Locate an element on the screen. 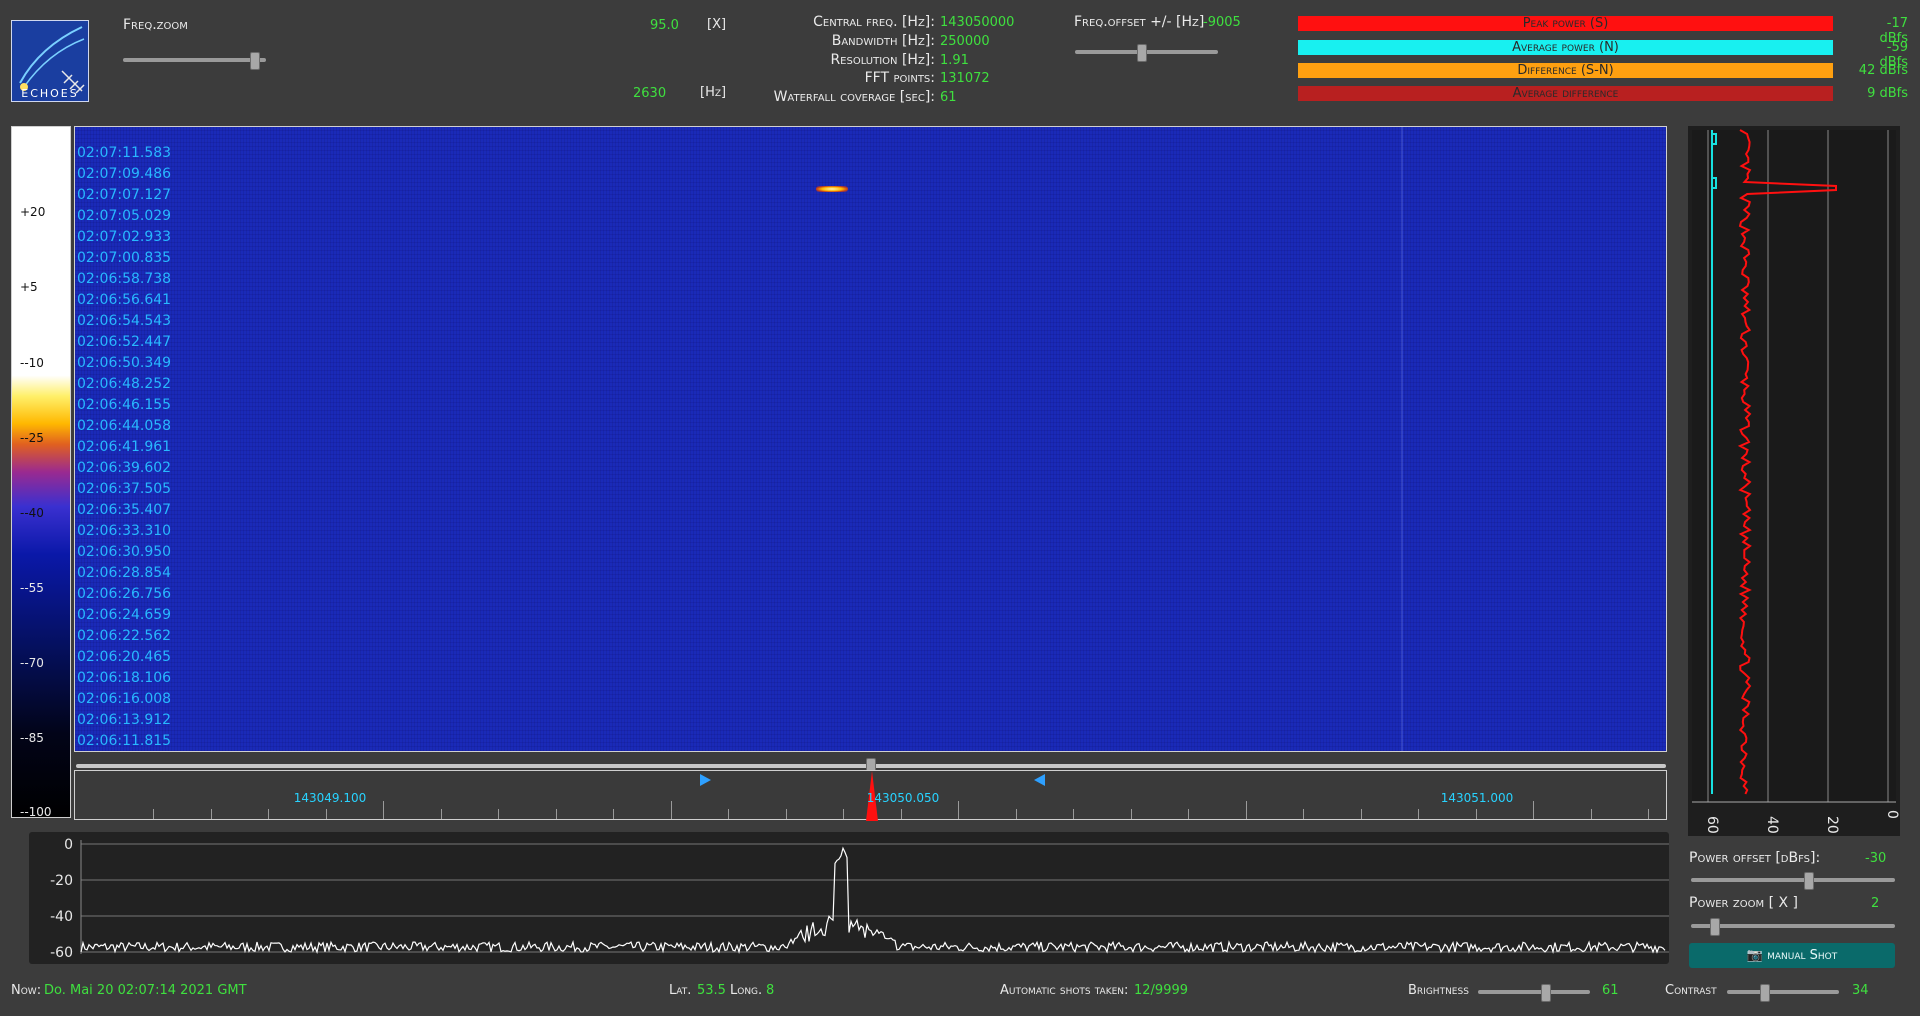 The image size is (1920, 1016). scale-tick: --10 is located at coordinates (32, 363).